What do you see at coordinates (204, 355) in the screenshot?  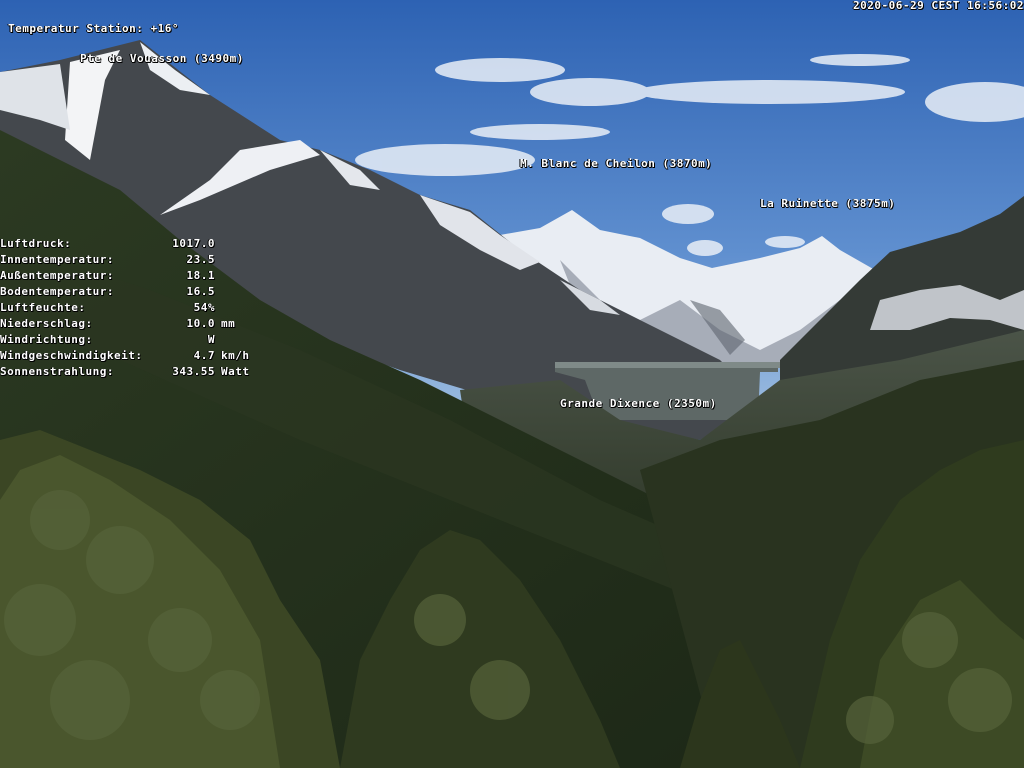 I see `weather-value: 4.7` at bounding box center [204, 355].